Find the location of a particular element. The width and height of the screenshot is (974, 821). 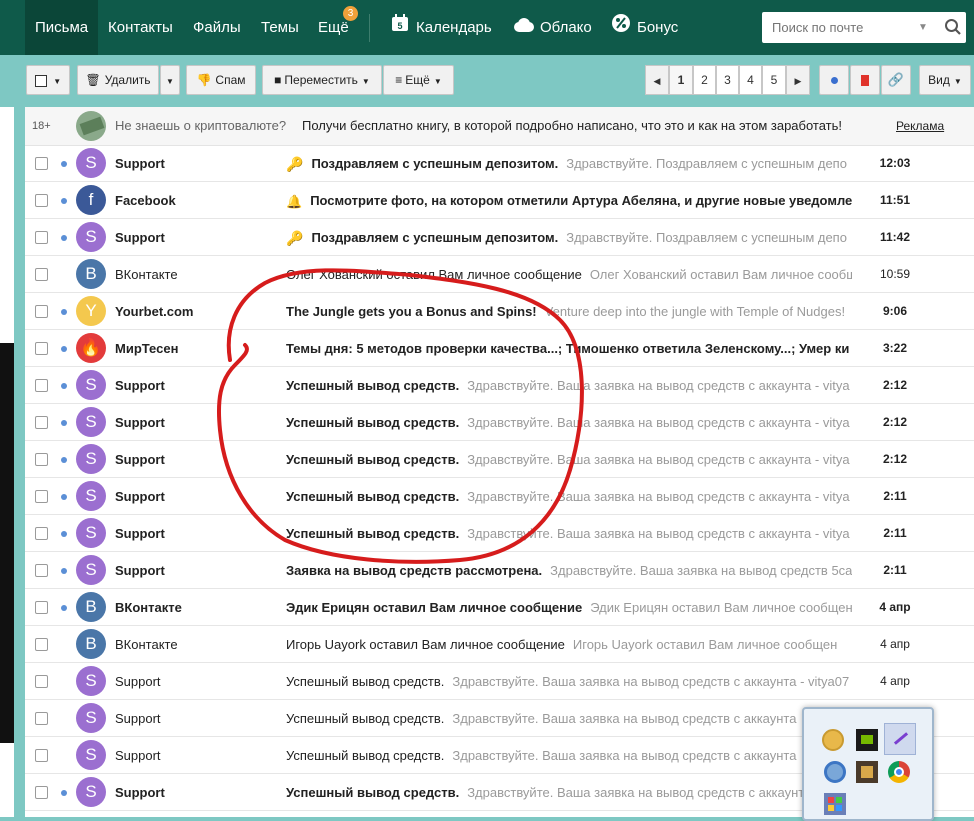

more-label: Ещё is located at coordinates (417, 80).